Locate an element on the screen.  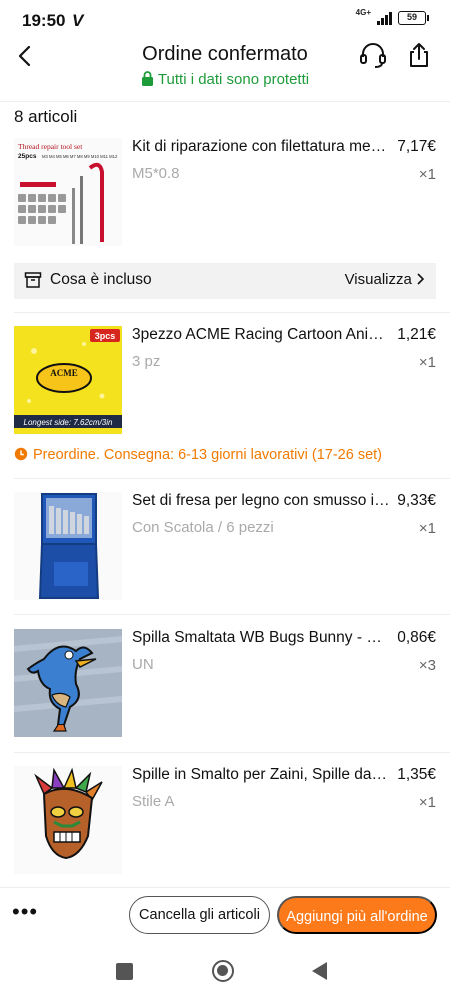
item-price: 1,35€ is located at coordinates (416, 774).